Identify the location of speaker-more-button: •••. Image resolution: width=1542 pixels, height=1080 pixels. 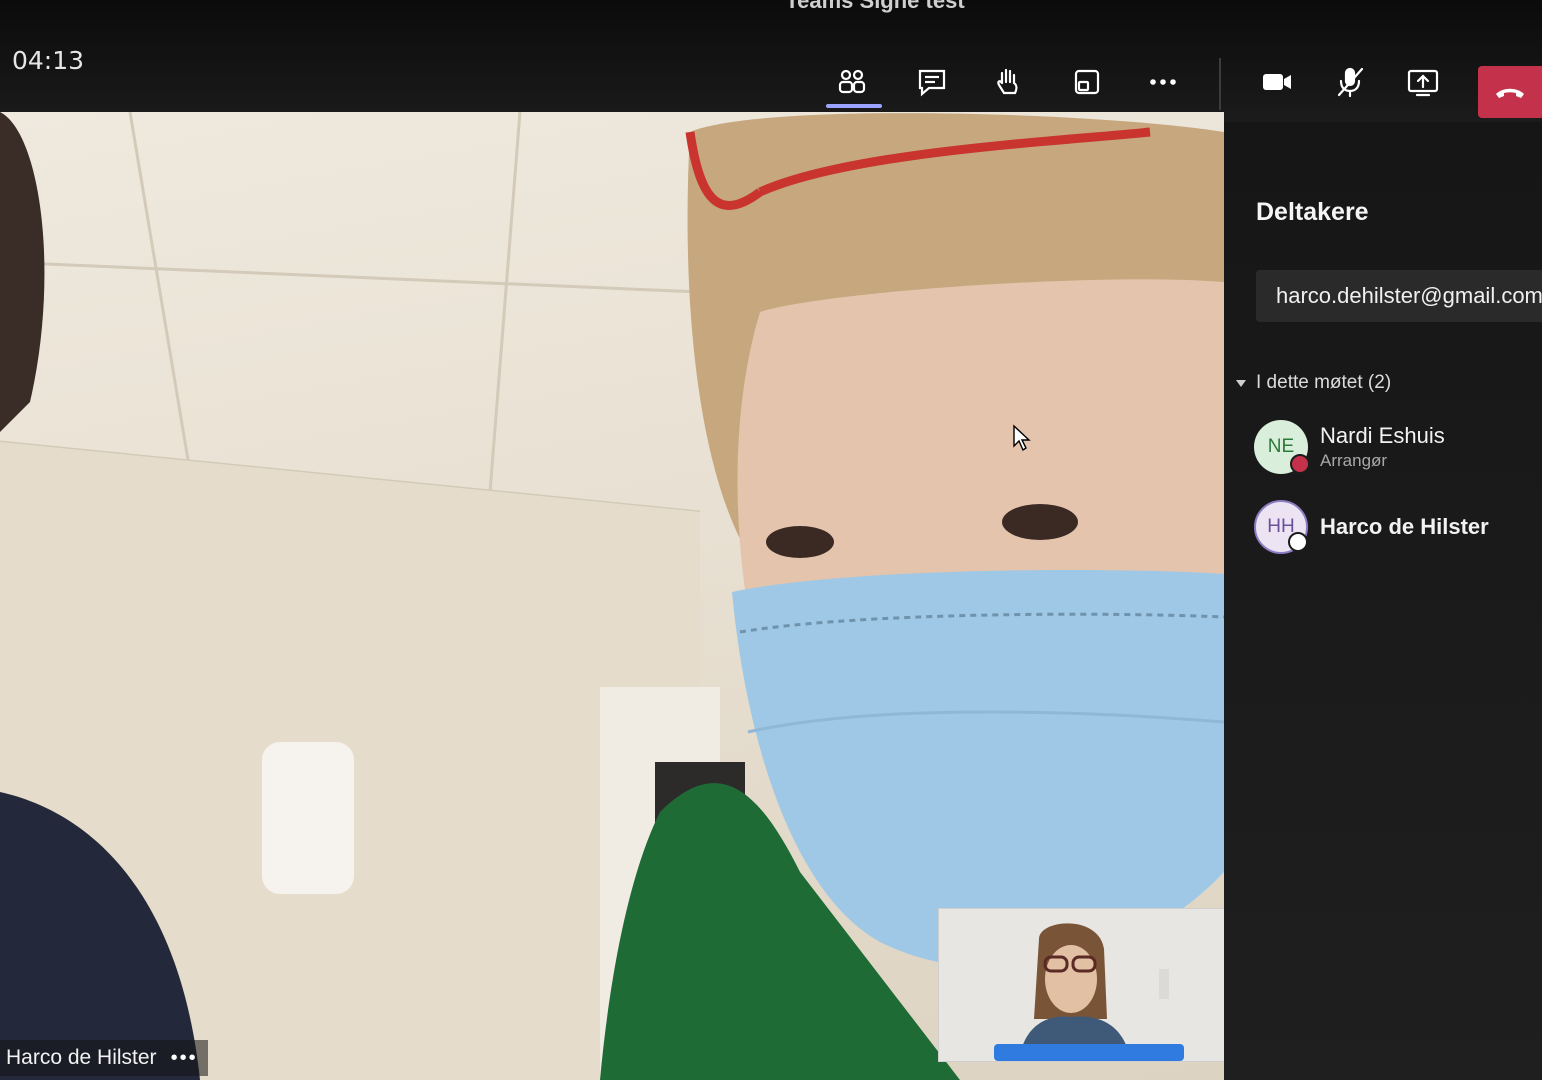
(184, 1058).